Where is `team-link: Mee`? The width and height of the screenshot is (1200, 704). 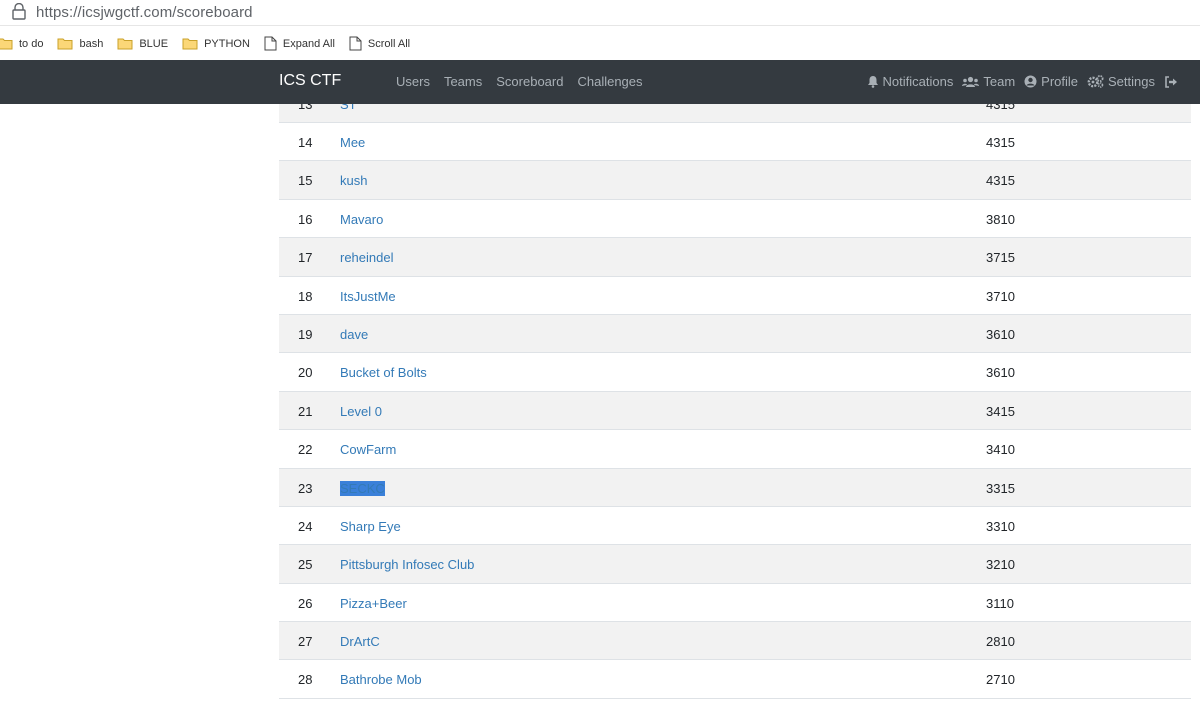 team-link: Mee is located at coordinates (352, 142).